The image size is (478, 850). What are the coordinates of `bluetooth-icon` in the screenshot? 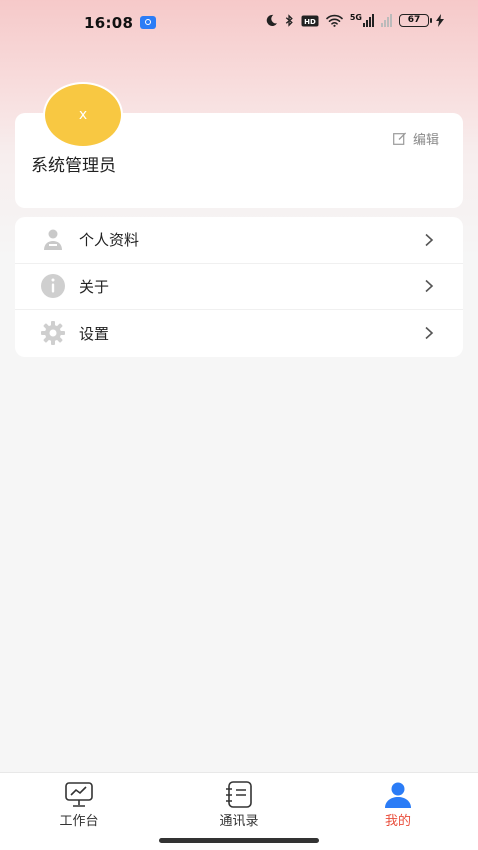 It's located at (289, 20).